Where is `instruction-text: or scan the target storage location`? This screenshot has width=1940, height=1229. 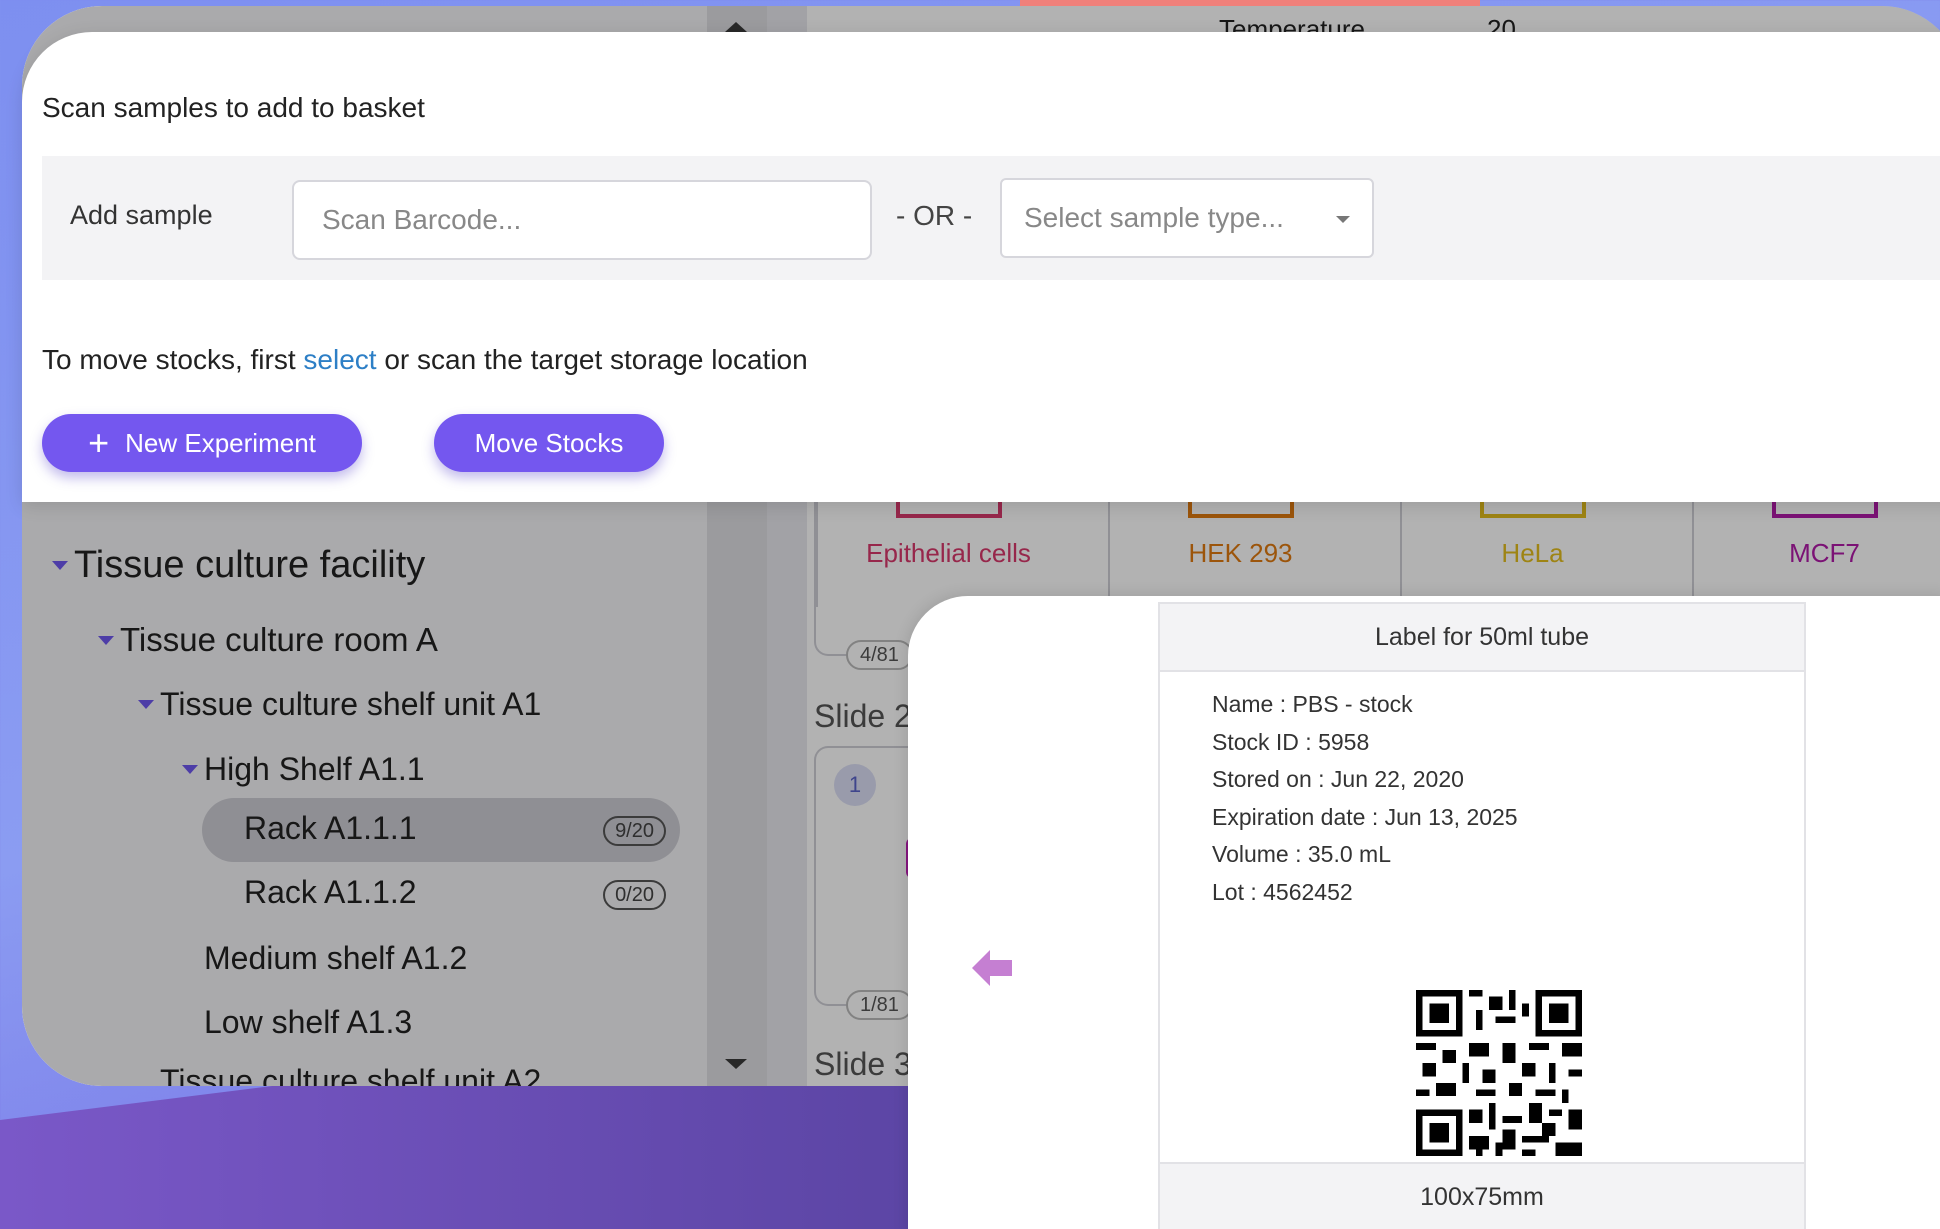
instruction-text: or scan the target storage location is located at coordinates (592, 359).